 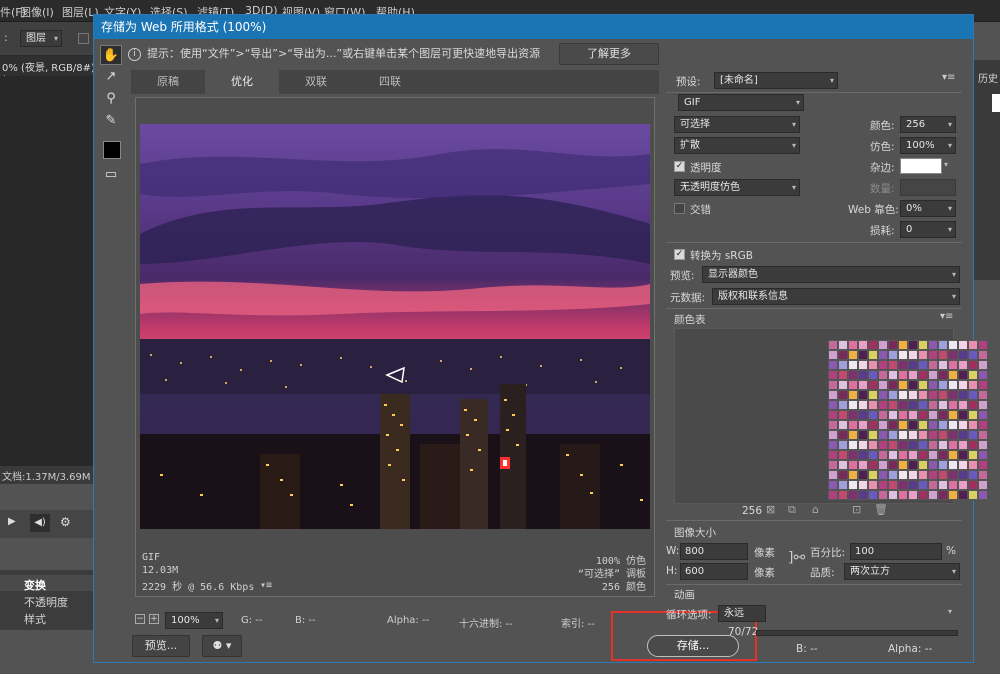 I want to click on web-shift-icon: ⊠, so click(x=770, y=509).